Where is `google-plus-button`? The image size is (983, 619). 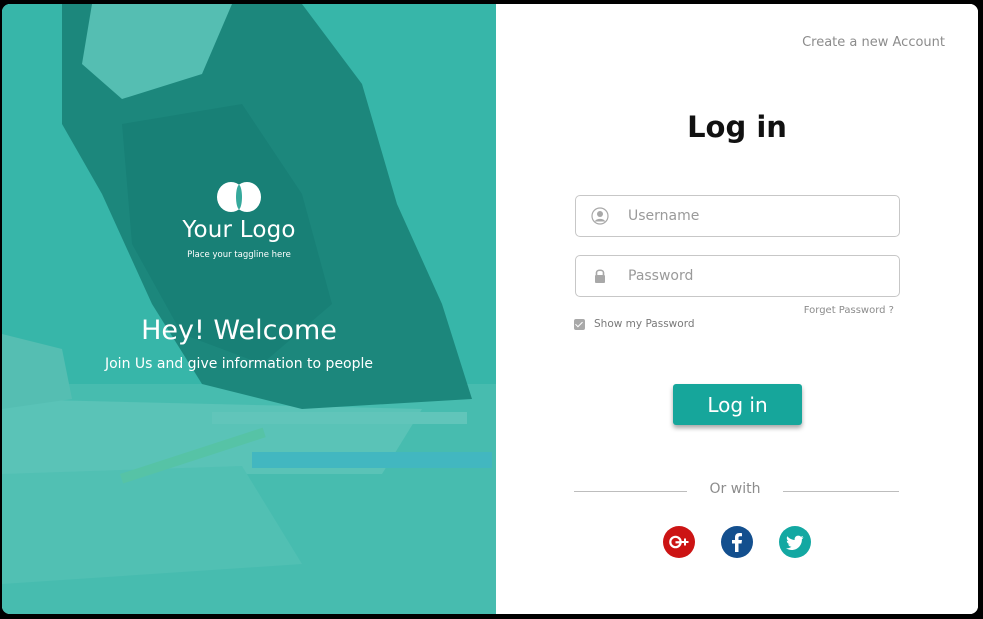
google-plus-button is located at coordinates (679, 542).